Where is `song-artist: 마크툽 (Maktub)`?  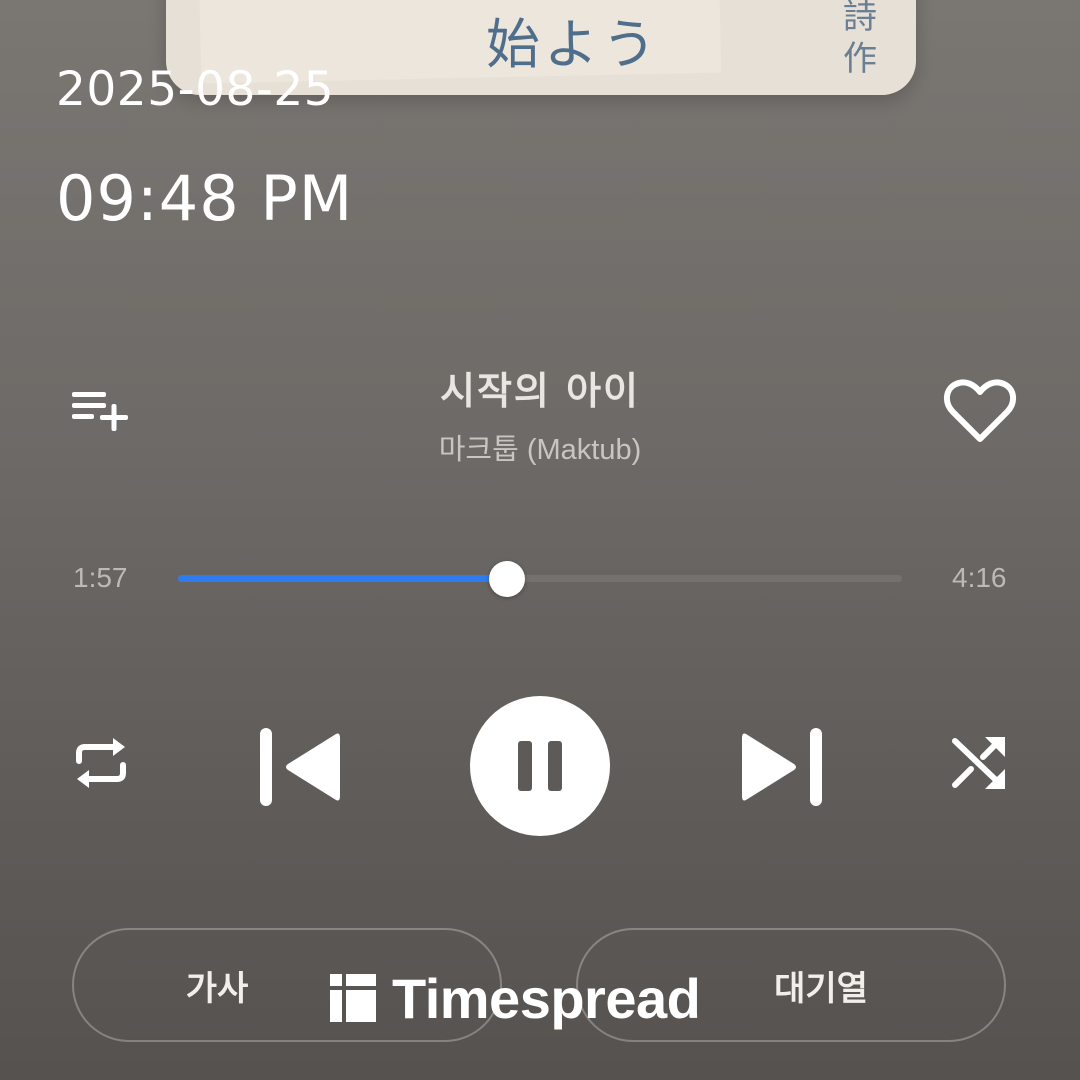
song-artist: 마크툽 (Maktub) is located at coordinates (540, 450).